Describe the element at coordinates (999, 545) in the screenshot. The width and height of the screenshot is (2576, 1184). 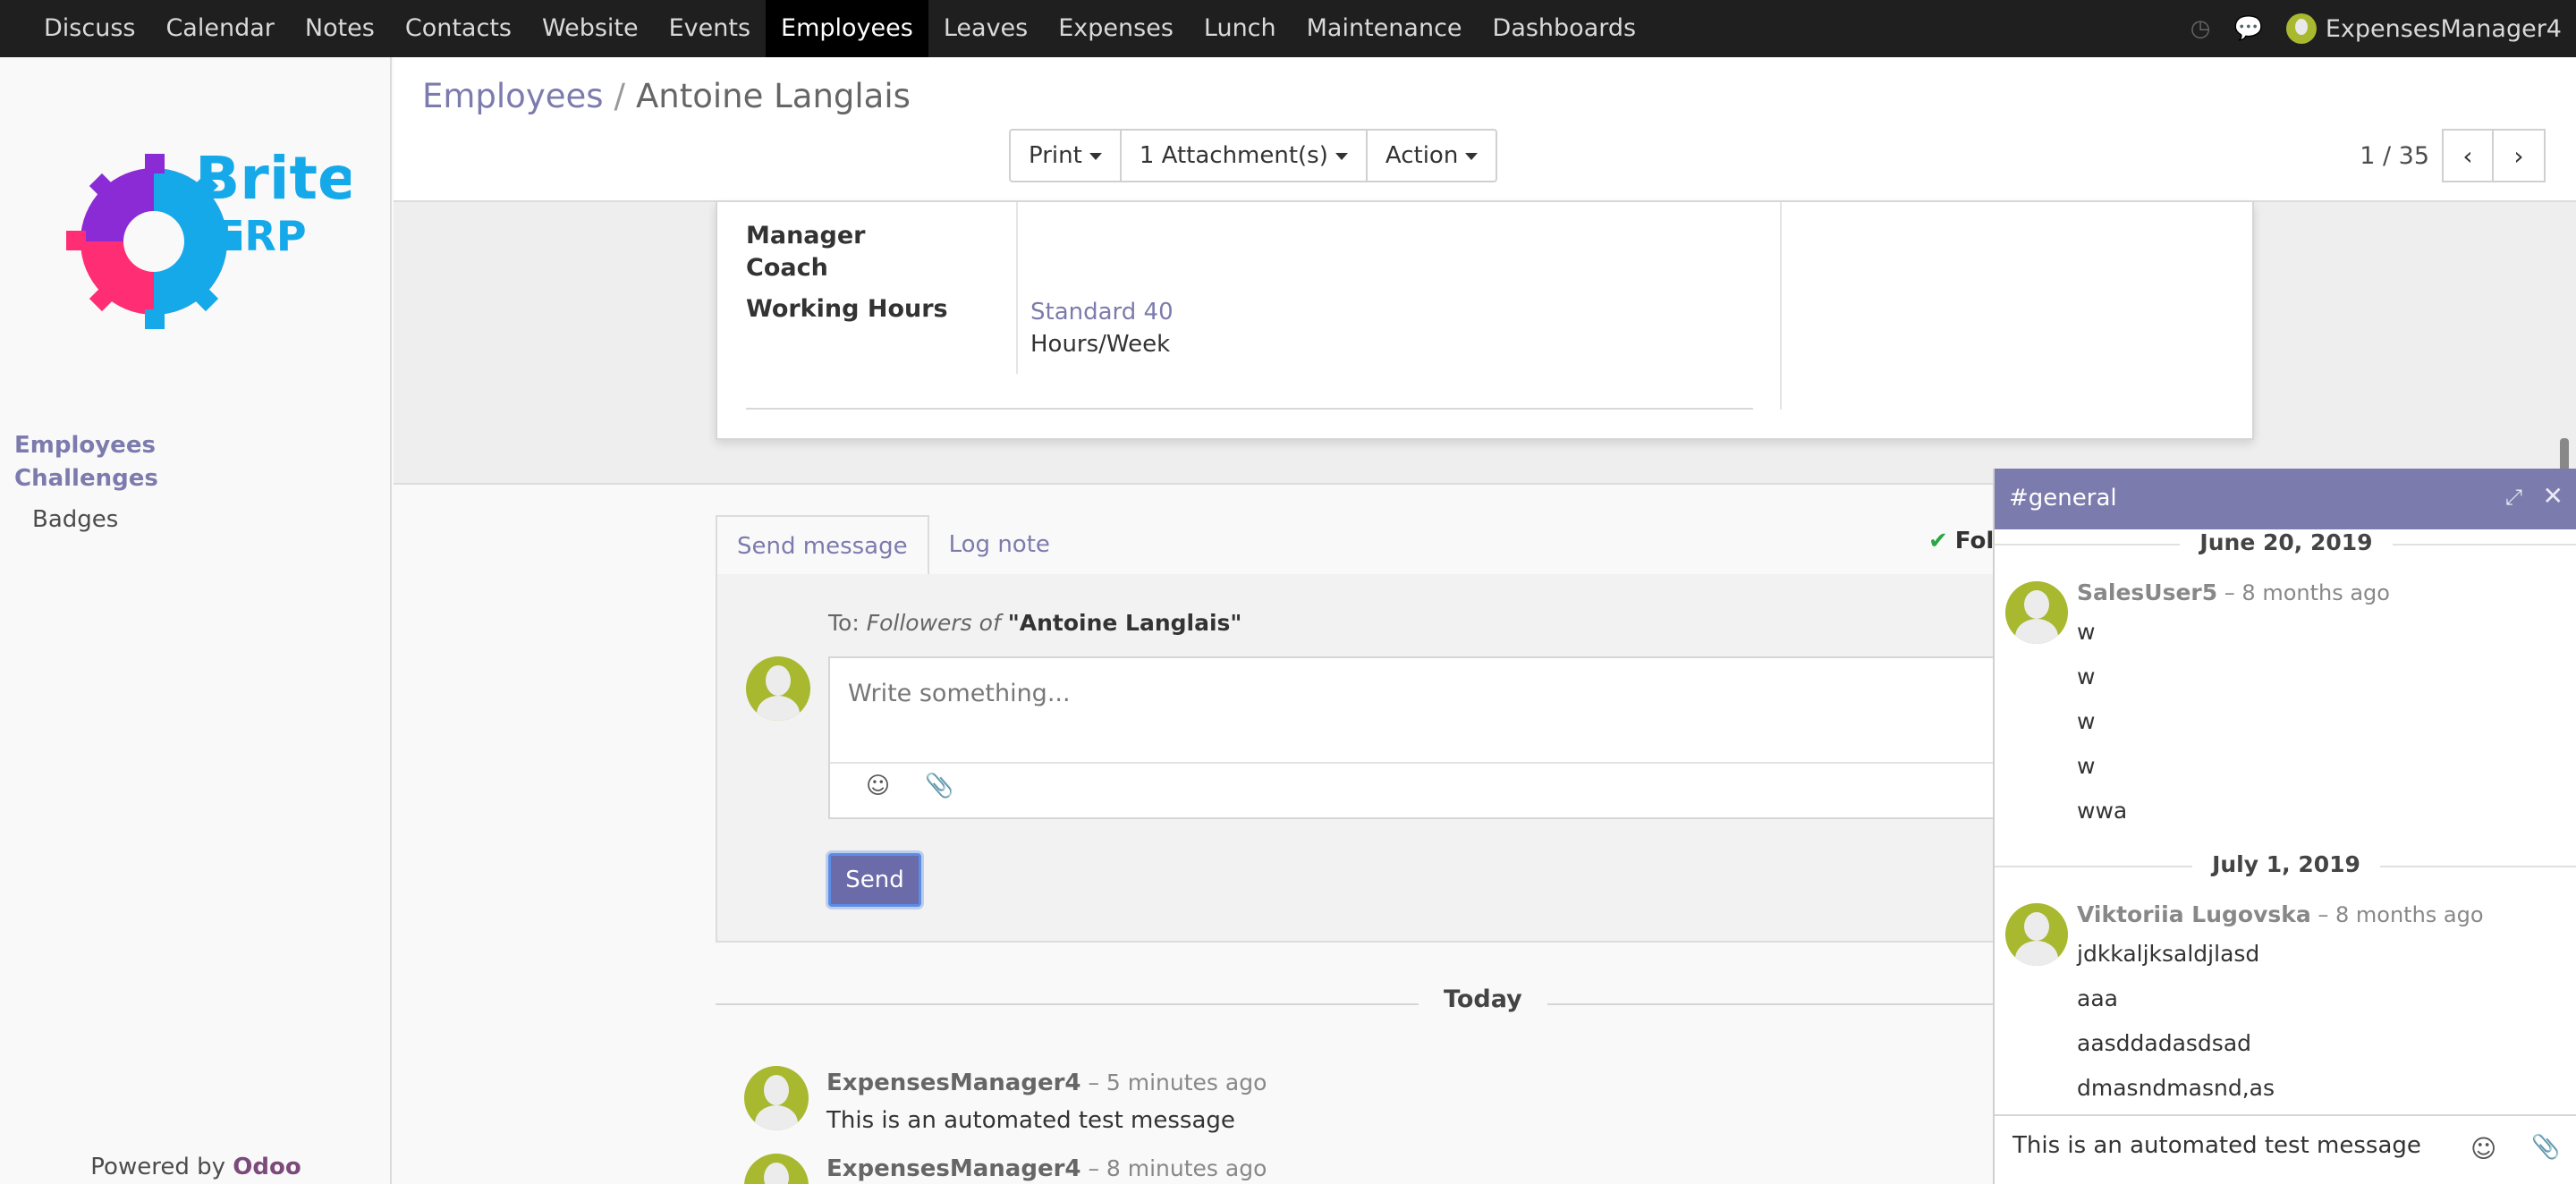
I see `tab-log-note: Log note` at that location.